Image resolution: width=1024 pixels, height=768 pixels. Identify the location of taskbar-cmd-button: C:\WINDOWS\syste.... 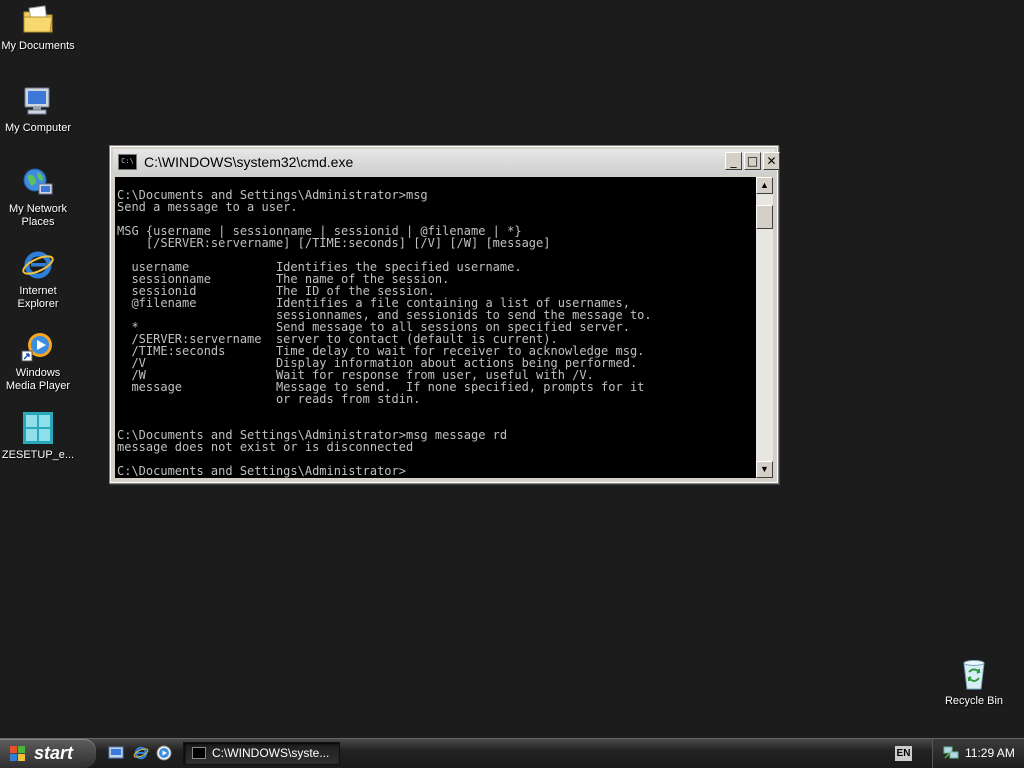
(261, 753).